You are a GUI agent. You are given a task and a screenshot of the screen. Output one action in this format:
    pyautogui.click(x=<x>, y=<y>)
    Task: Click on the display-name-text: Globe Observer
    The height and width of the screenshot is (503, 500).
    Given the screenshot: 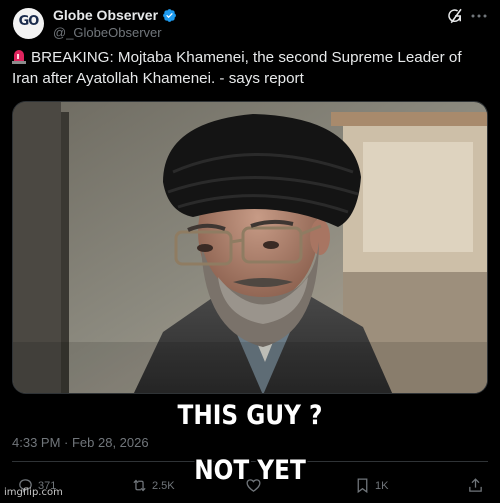 What is the action you would take?
    pyautogui.click(x=106, y=15)
    